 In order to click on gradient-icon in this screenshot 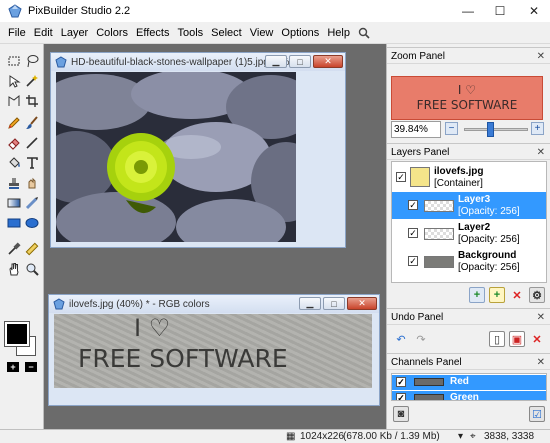, I will do `click(14, 203)`.